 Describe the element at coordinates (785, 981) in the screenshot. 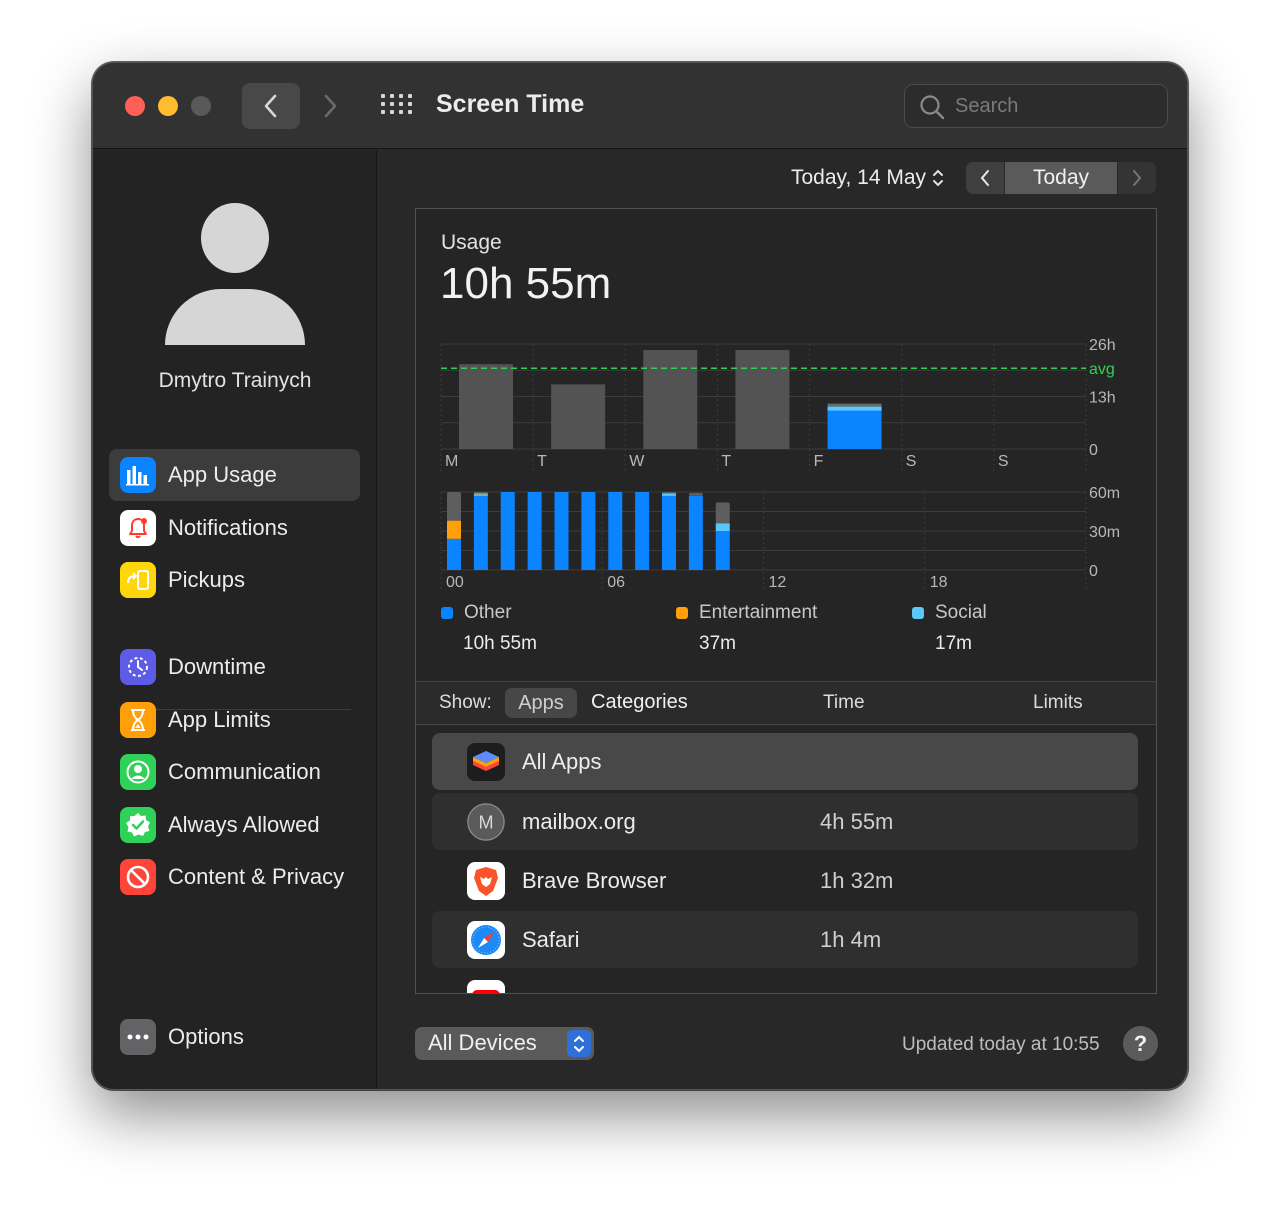

I see `table-row-partial` at that location.